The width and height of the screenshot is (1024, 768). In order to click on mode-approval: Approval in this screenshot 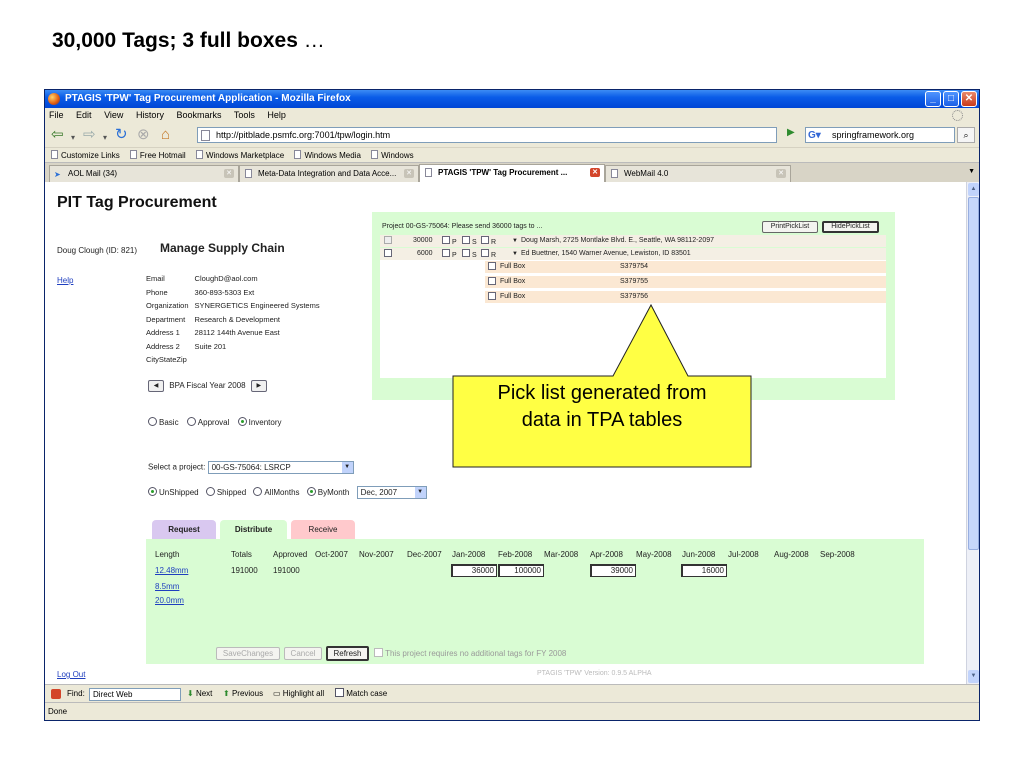, I will do `click(207, 422)`.